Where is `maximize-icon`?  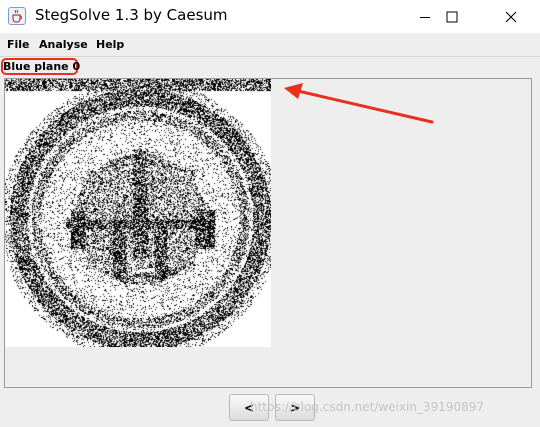
maximize-icon is located at coordinates (452, 16).